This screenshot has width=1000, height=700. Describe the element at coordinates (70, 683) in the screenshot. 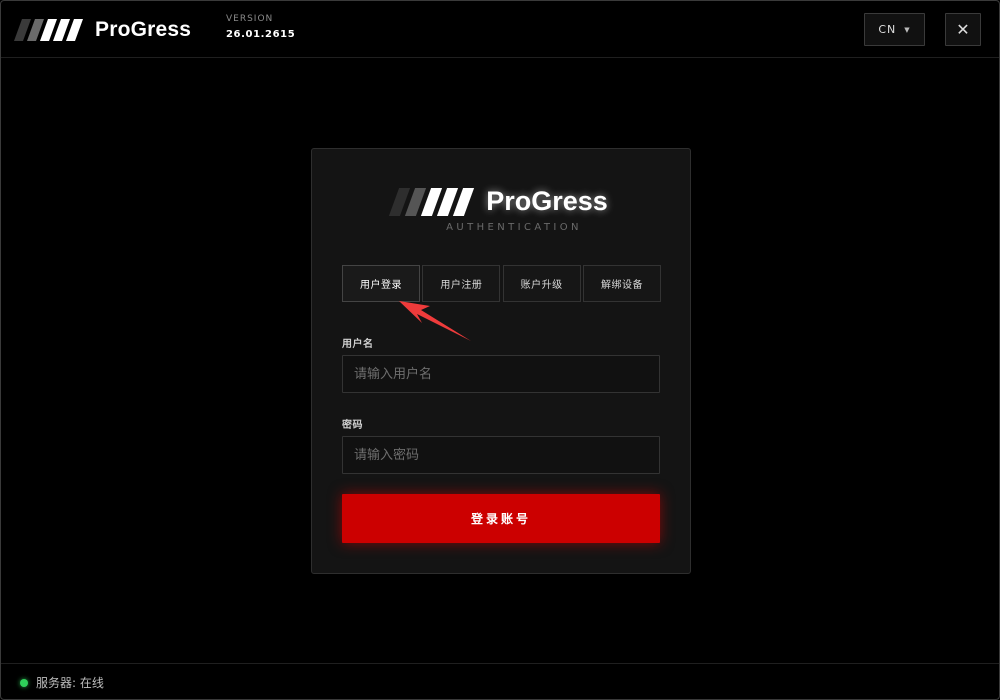

I see `server-status: 服务器: 在线` at that location.